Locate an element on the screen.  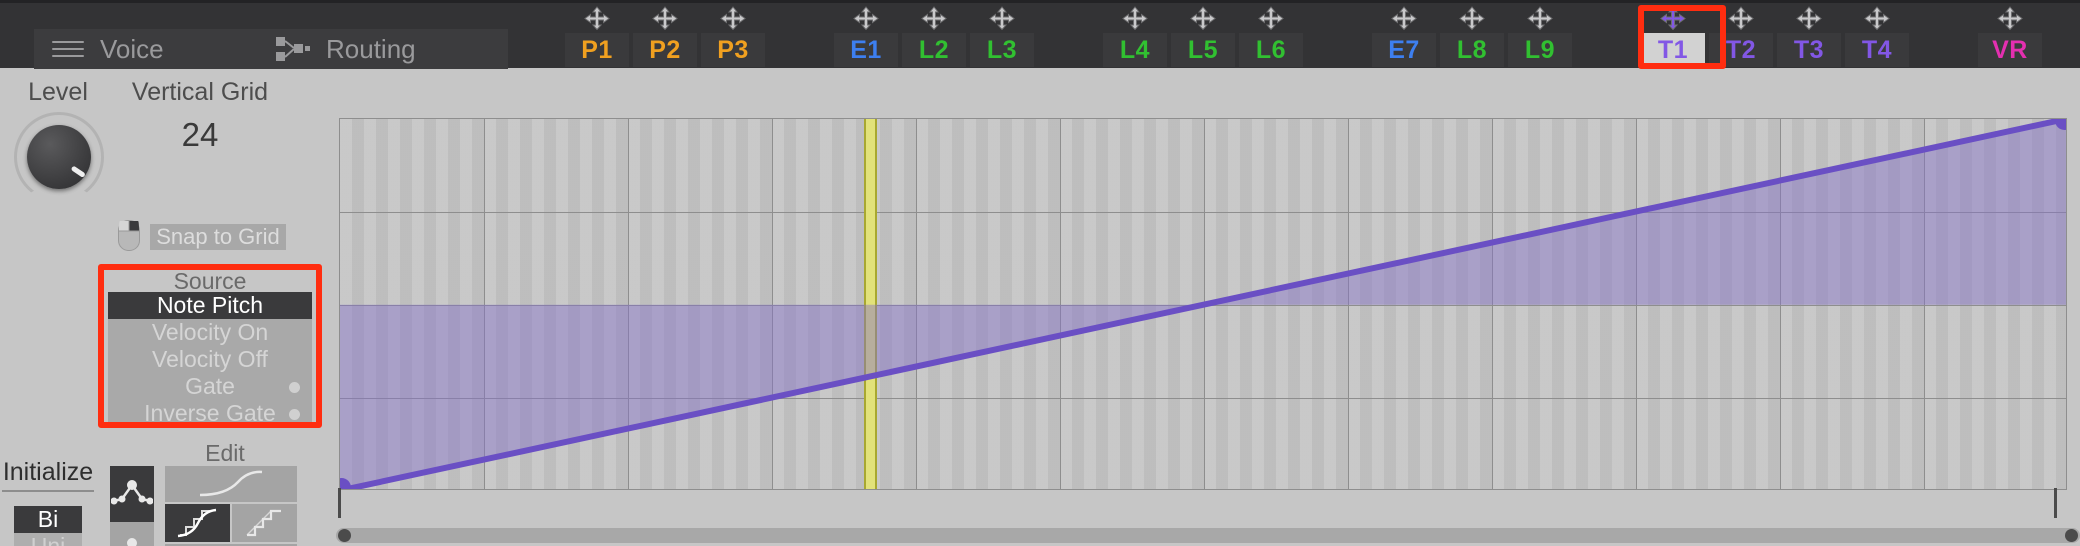
move-cursor-icon-p3 is located at coordinates (733, 18).